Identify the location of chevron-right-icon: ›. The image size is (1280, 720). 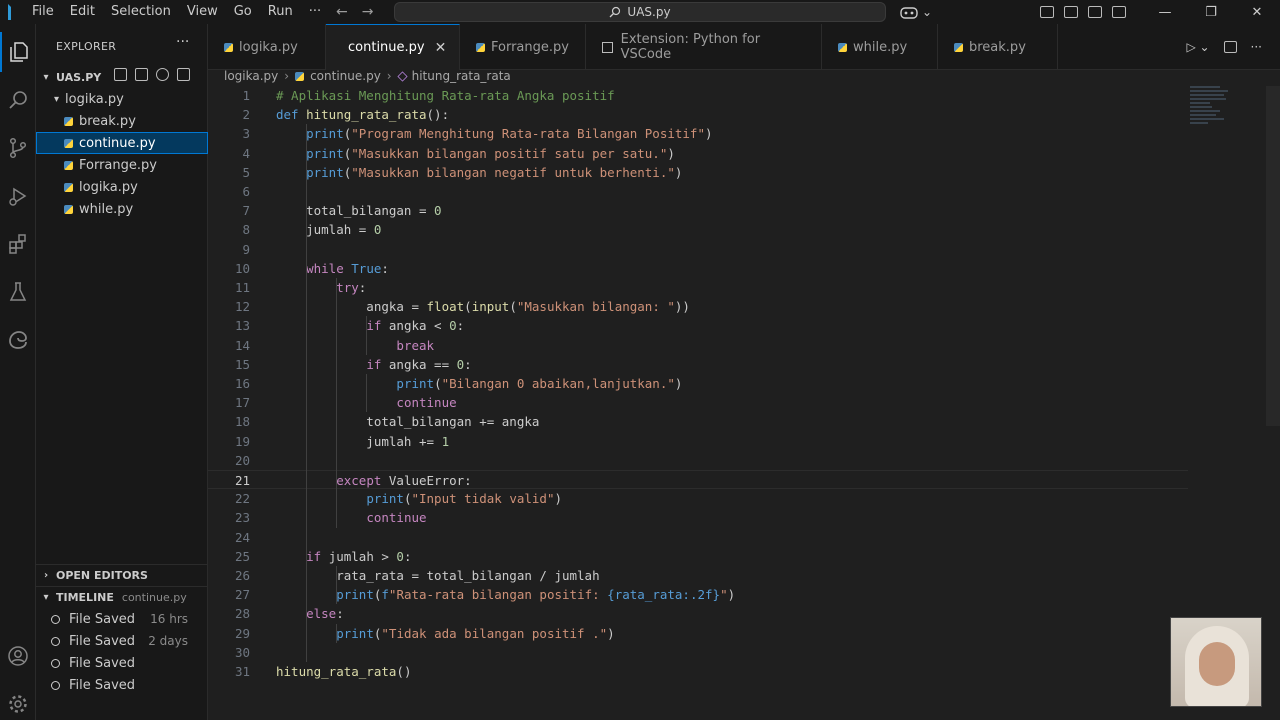
(46, 575).